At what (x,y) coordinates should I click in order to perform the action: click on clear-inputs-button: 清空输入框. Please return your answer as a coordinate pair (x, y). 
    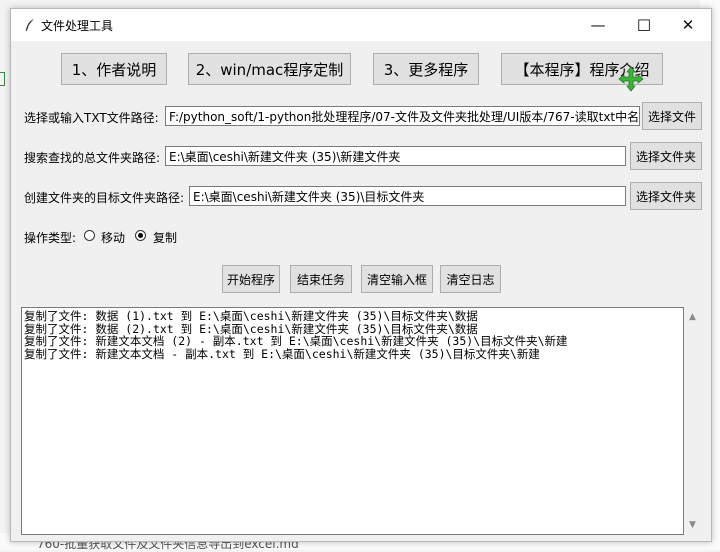
    Looking at the image, I should click on (397, 279).